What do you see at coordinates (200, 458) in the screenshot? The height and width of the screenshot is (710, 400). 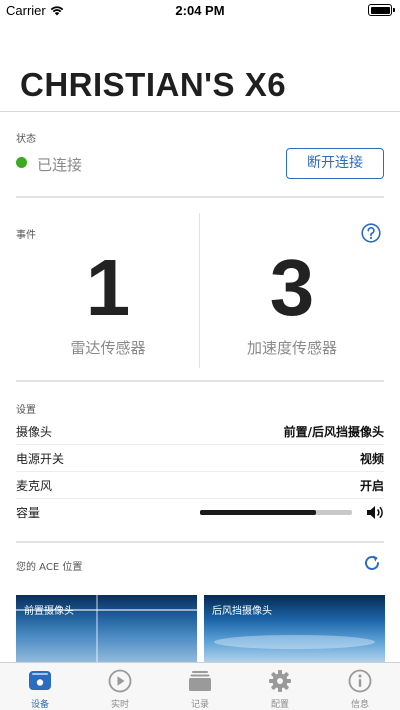 I see `setting-row-power-switch: 电源开关 视频` at bounding box center [200, 458].